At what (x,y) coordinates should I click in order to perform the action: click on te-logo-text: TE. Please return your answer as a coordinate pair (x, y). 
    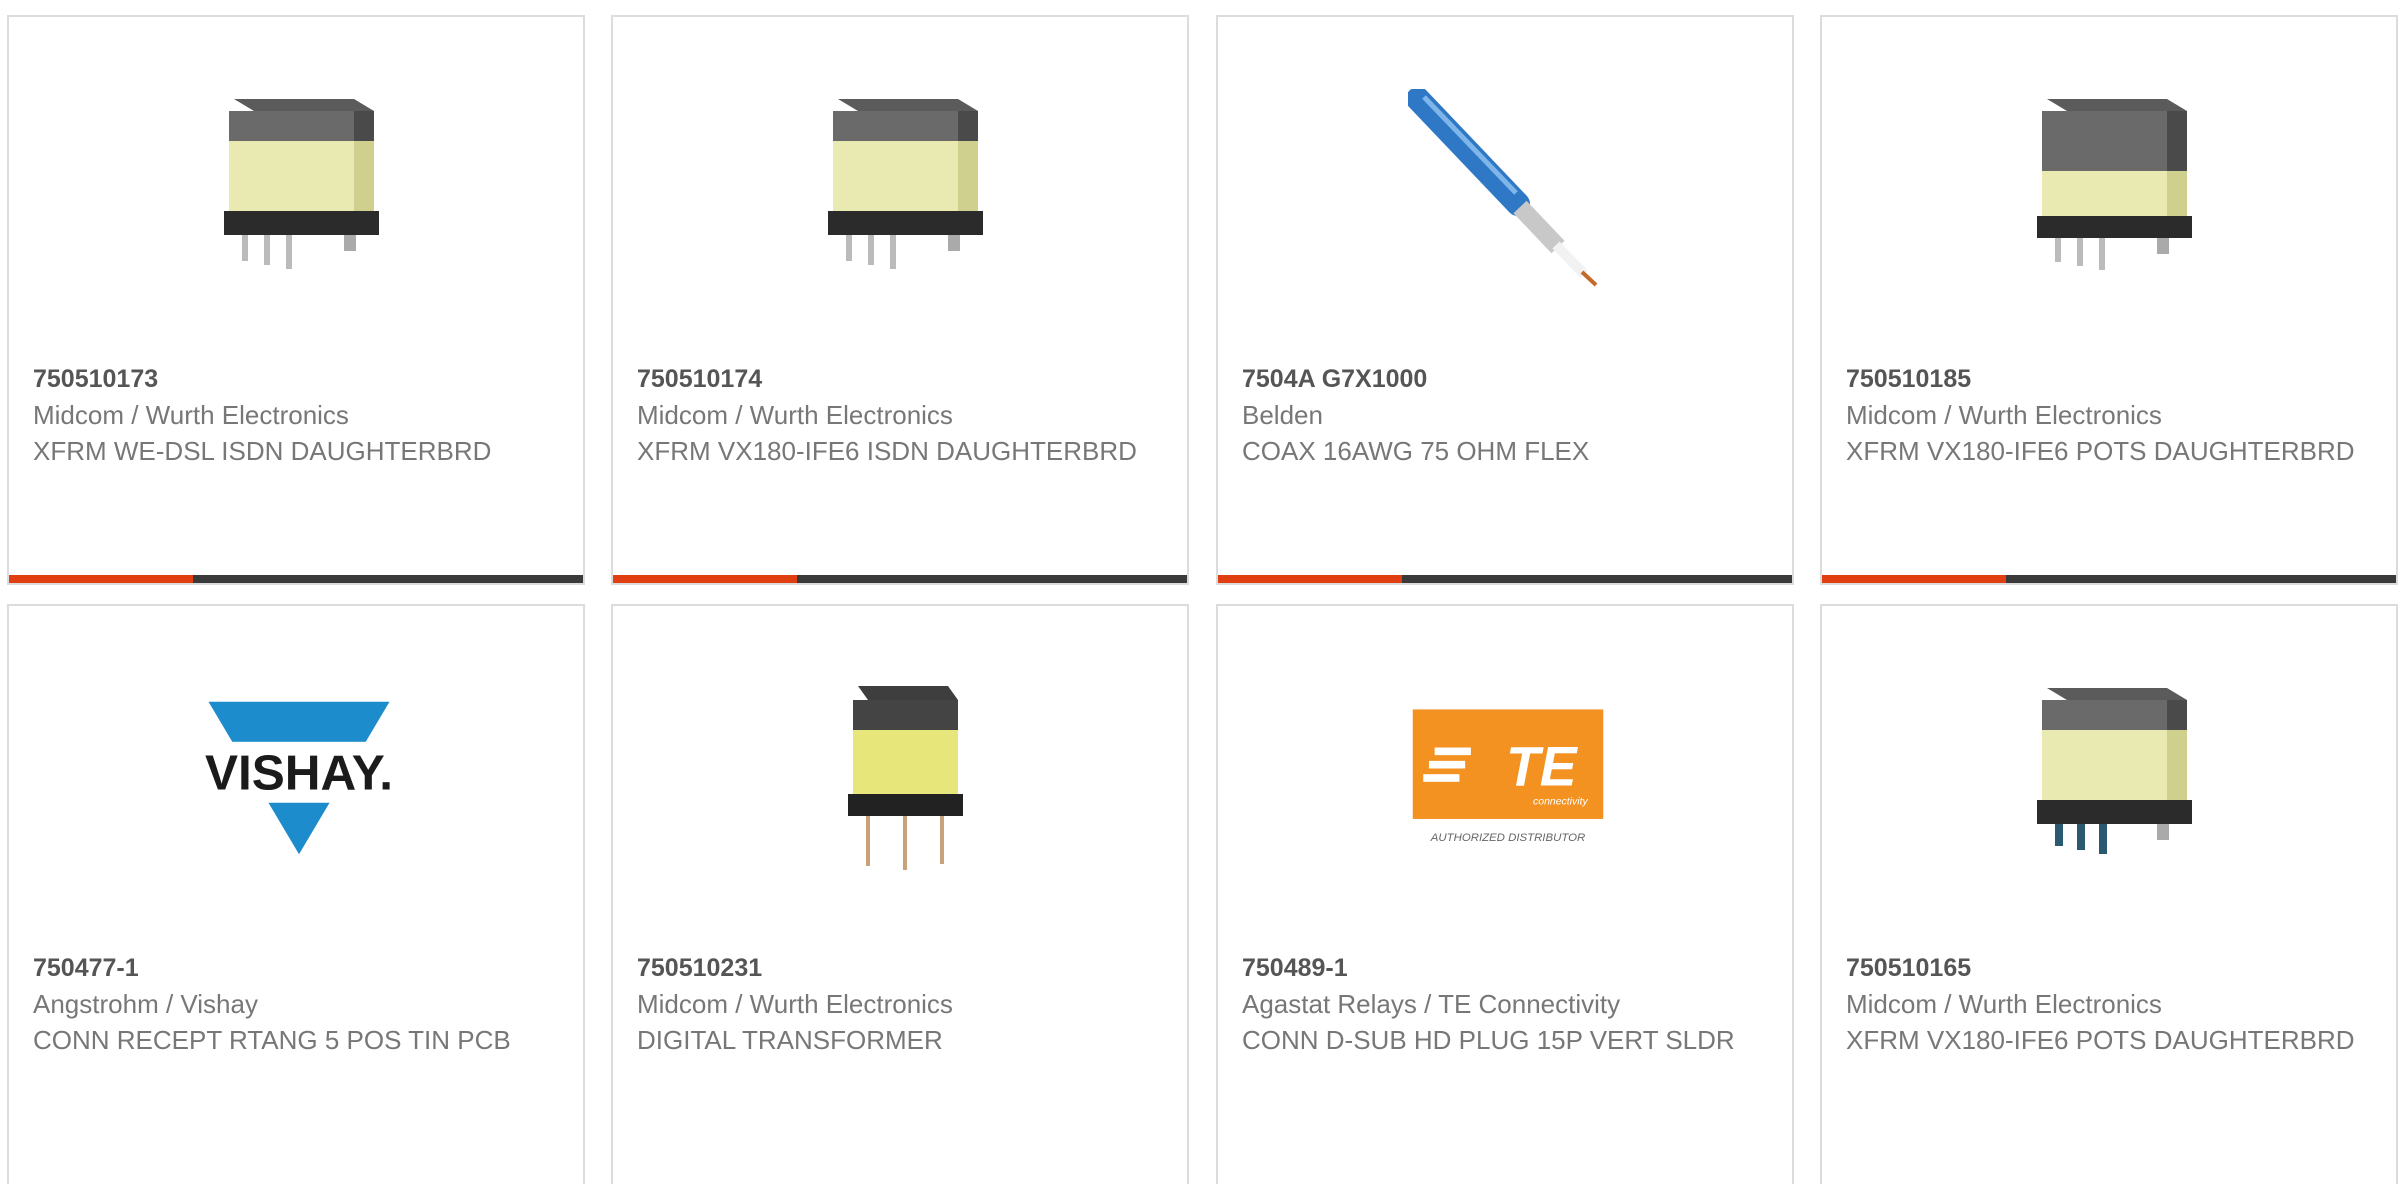
    Looking at the image, I should click on (1542, 767).